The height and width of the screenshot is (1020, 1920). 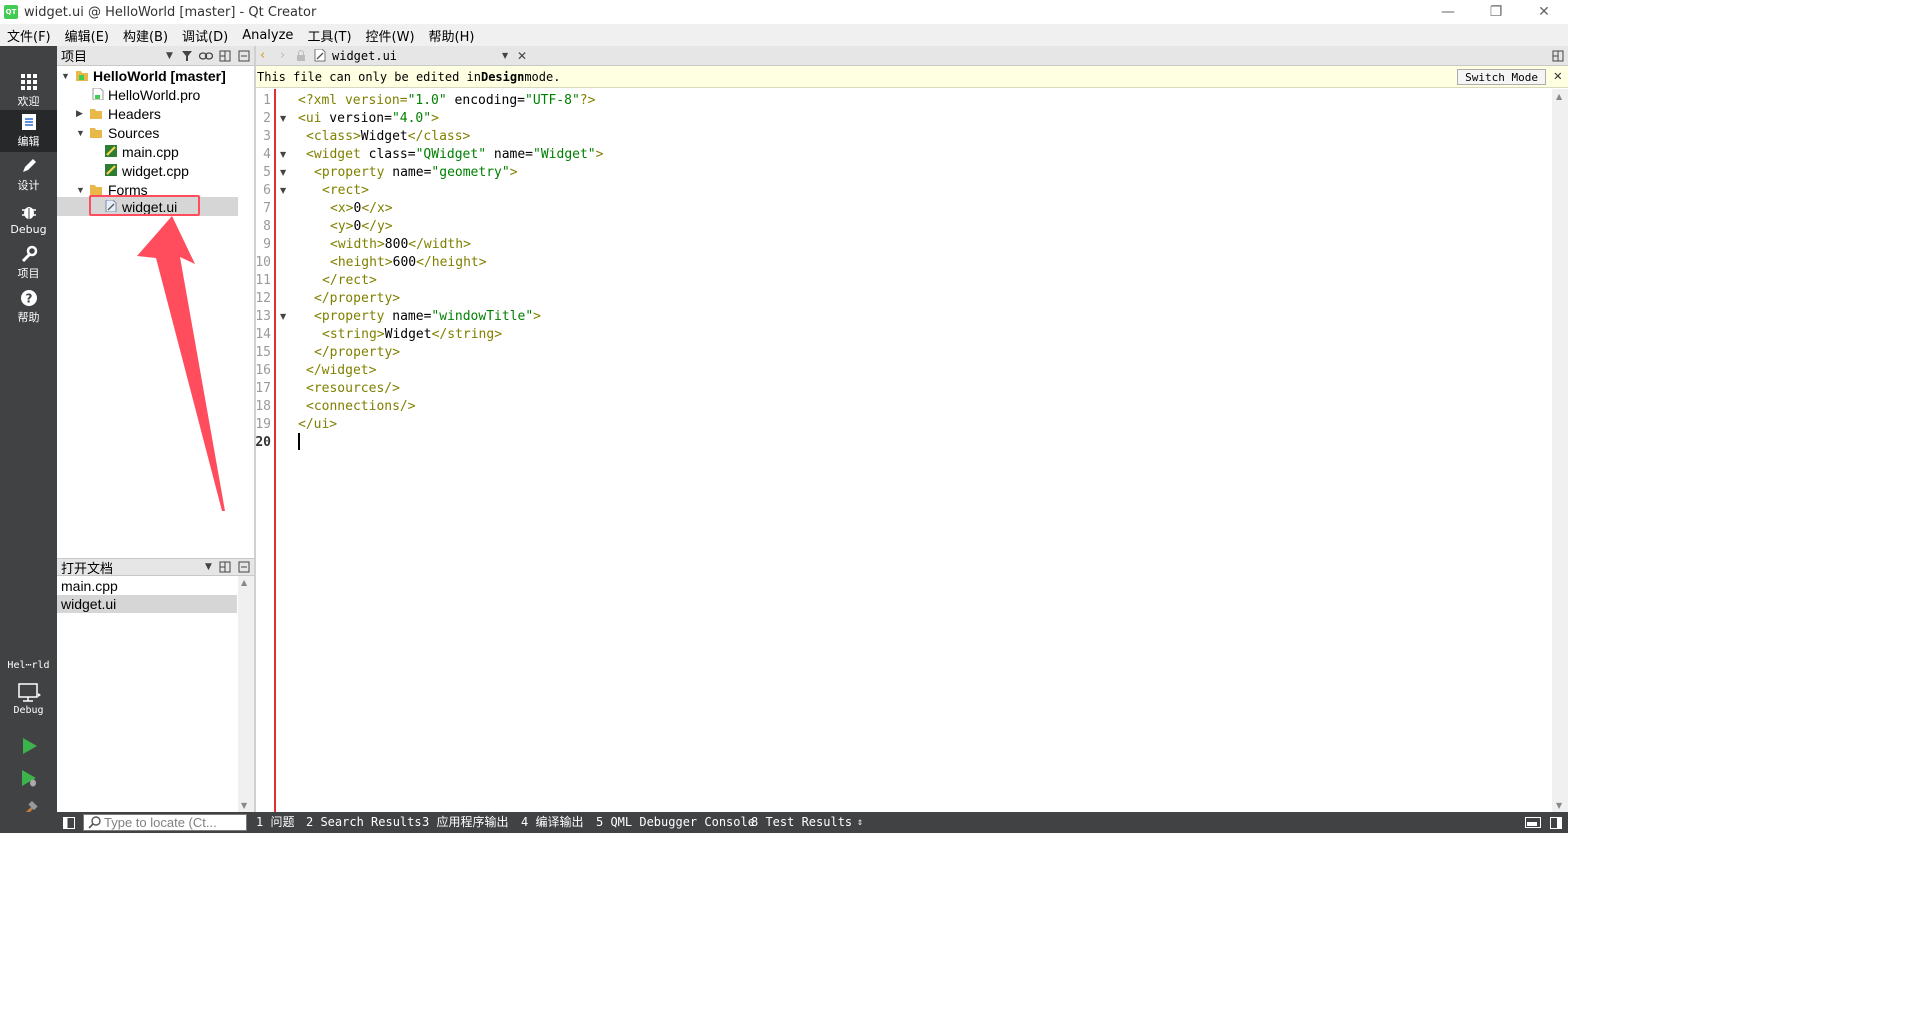 I want to click on xml-attr: name=, so click(x=408, y=316).